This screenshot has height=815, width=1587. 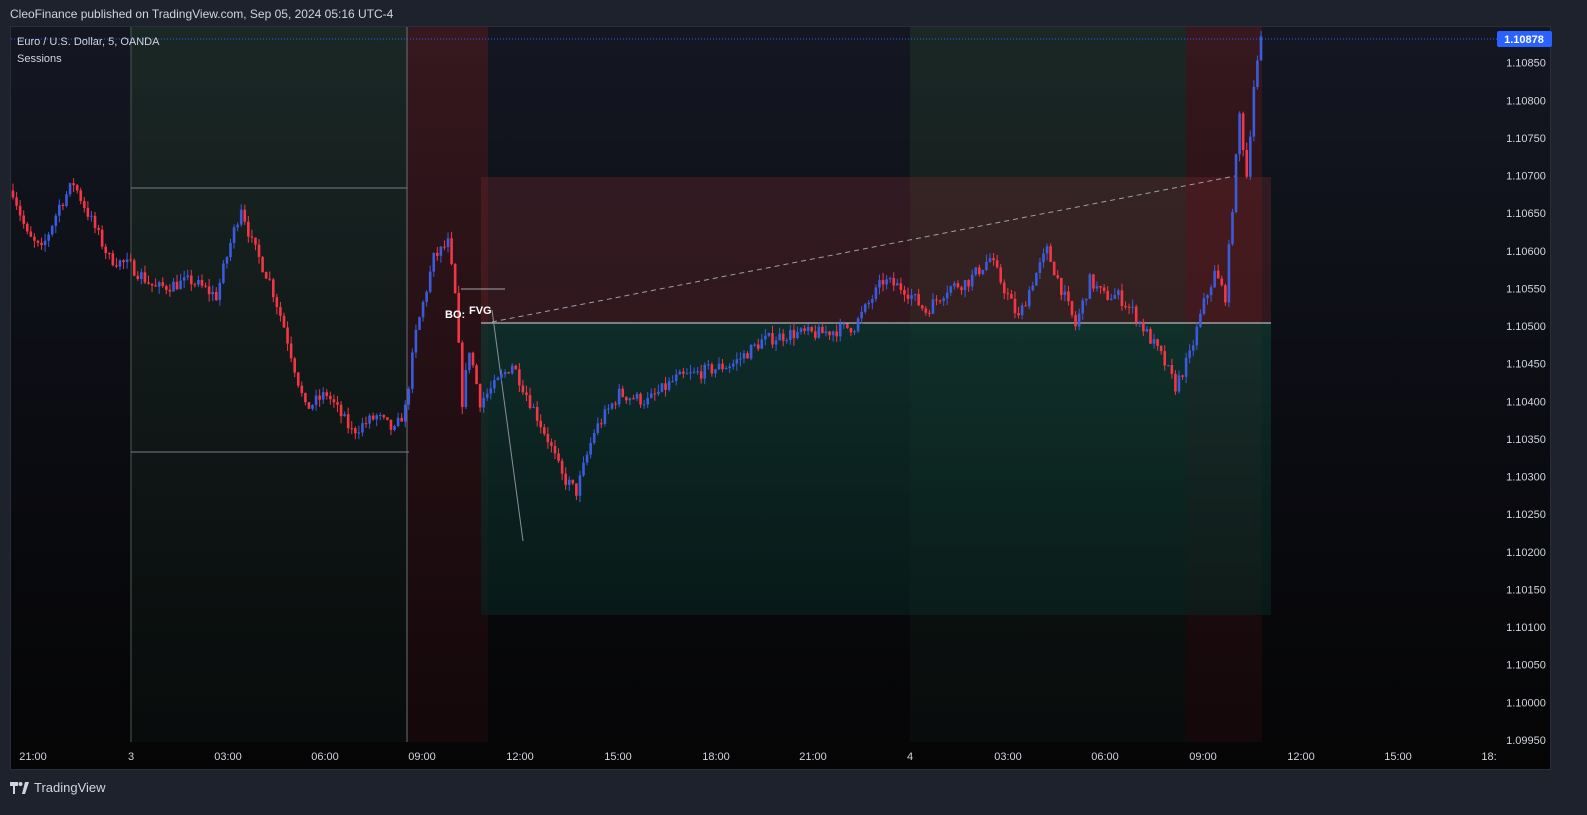 I want to click on symbol-label: Euro / U.S. Dollar, 5, OANDA, so click(x=88, y=42).